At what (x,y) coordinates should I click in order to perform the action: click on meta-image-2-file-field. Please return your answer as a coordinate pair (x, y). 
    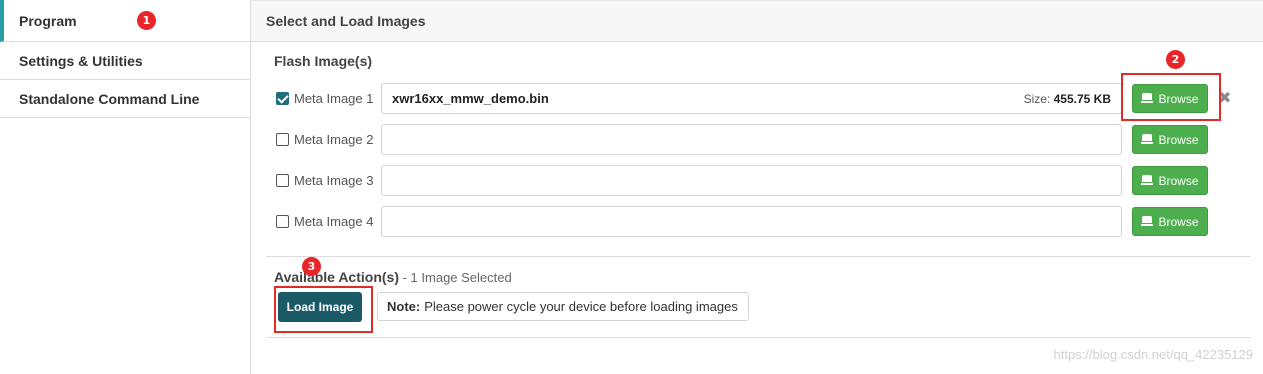
    Looking at the image, I should click on (751, 139).